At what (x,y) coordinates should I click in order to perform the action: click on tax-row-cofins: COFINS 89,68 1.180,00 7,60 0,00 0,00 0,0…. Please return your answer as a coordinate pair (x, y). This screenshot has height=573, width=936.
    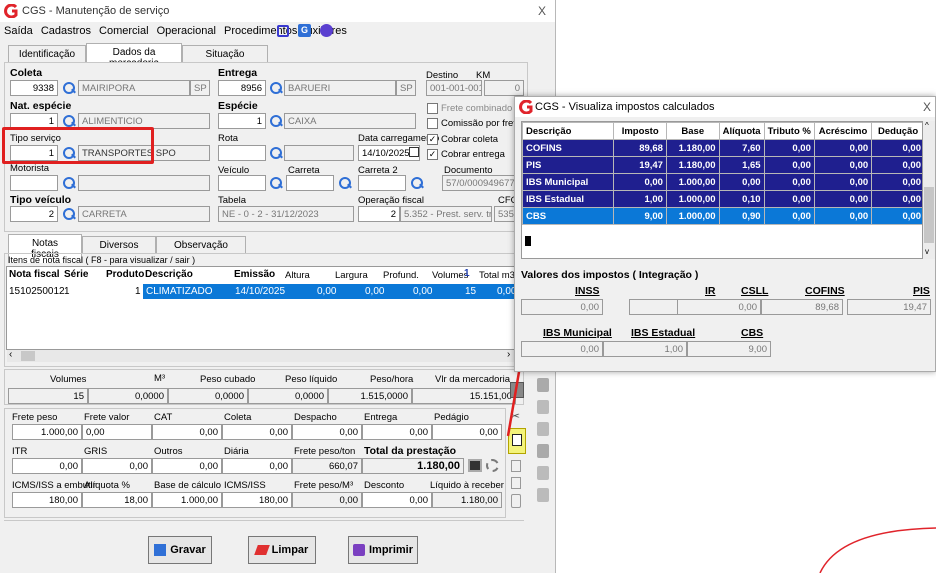
    Looking at the image, I should click on (722, 148).